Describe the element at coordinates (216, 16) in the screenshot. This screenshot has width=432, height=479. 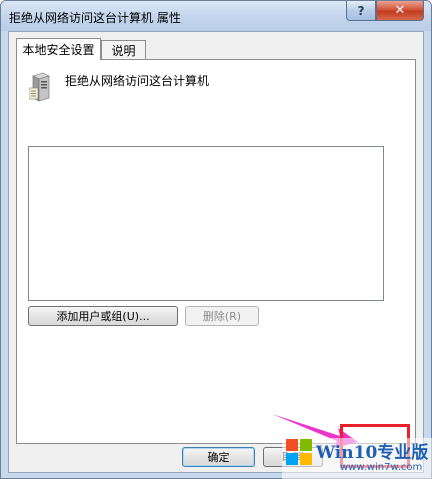
I see `title-bar: 拒绝从网络访问这台计算机 属性 ? ✕` at that location.